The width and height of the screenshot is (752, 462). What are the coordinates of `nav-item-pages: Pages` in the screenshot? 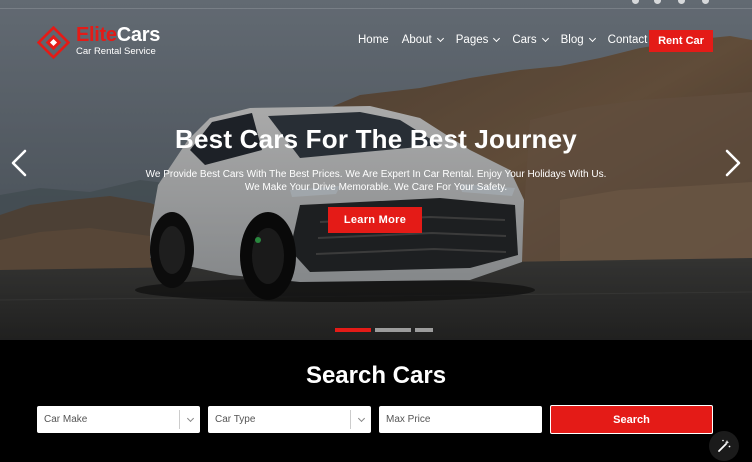 It's located at (478, 40).